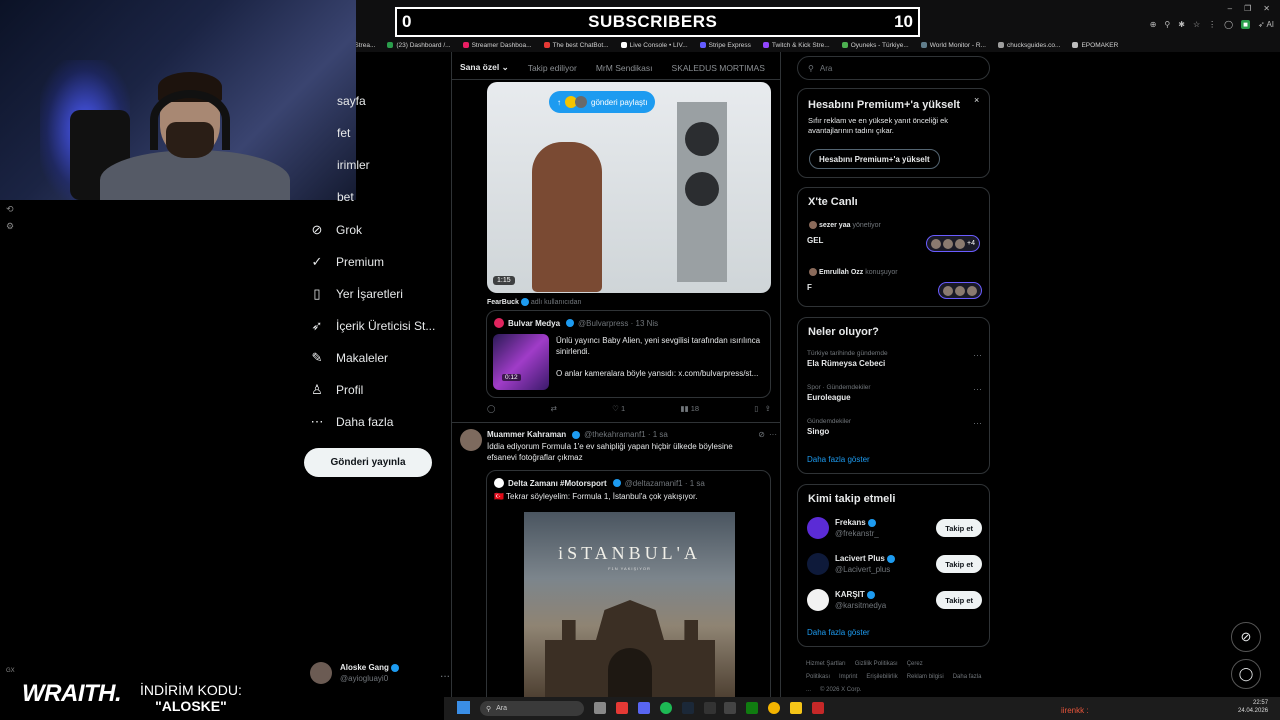 The image size is (1280, 720). I want to click on nav-item-8: ✎ Makaleler, so click(348, 358).